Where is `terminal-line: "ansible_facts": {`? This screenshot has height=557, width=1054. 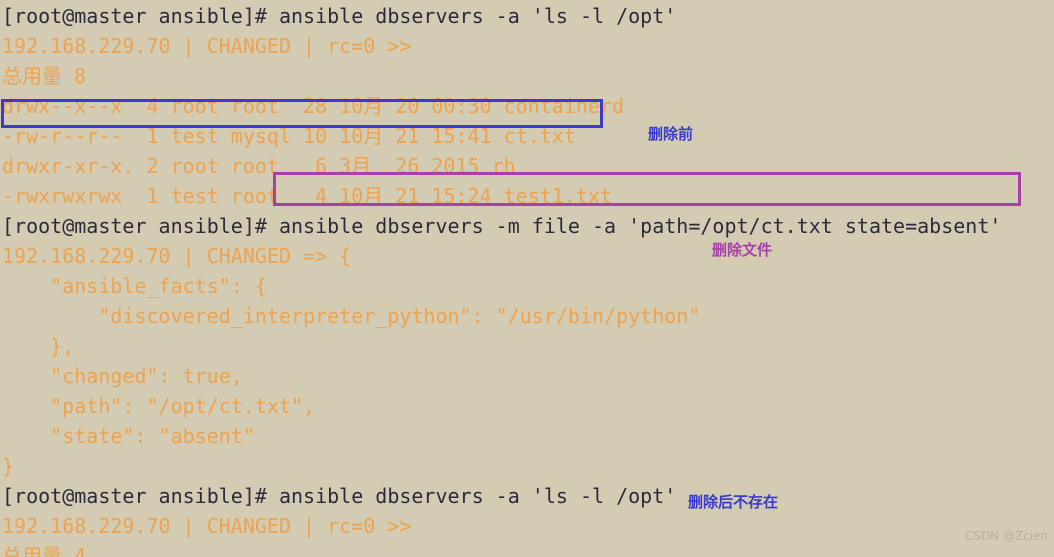
terminal-line: "ansible_facts": { is located at coordinates (134, 286).